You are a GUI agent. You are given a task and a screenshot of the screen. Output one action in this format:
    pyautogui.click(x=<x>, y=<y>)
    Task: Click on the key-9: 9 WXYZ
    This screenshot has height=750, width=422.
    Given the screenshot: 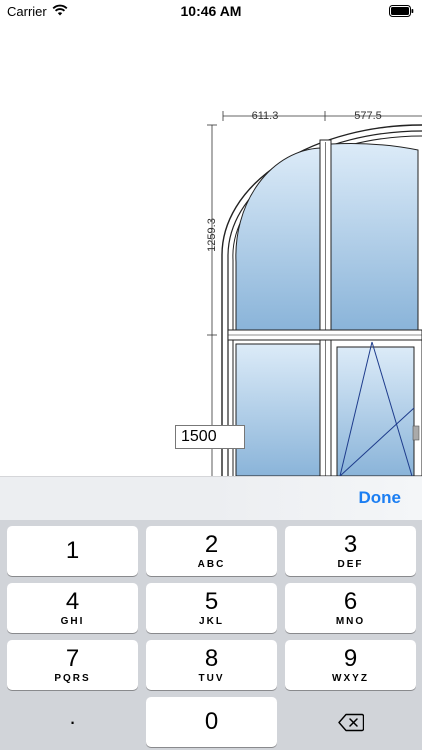 What is the action you would take?
    pyautogui.click(x=350, y=665)
    